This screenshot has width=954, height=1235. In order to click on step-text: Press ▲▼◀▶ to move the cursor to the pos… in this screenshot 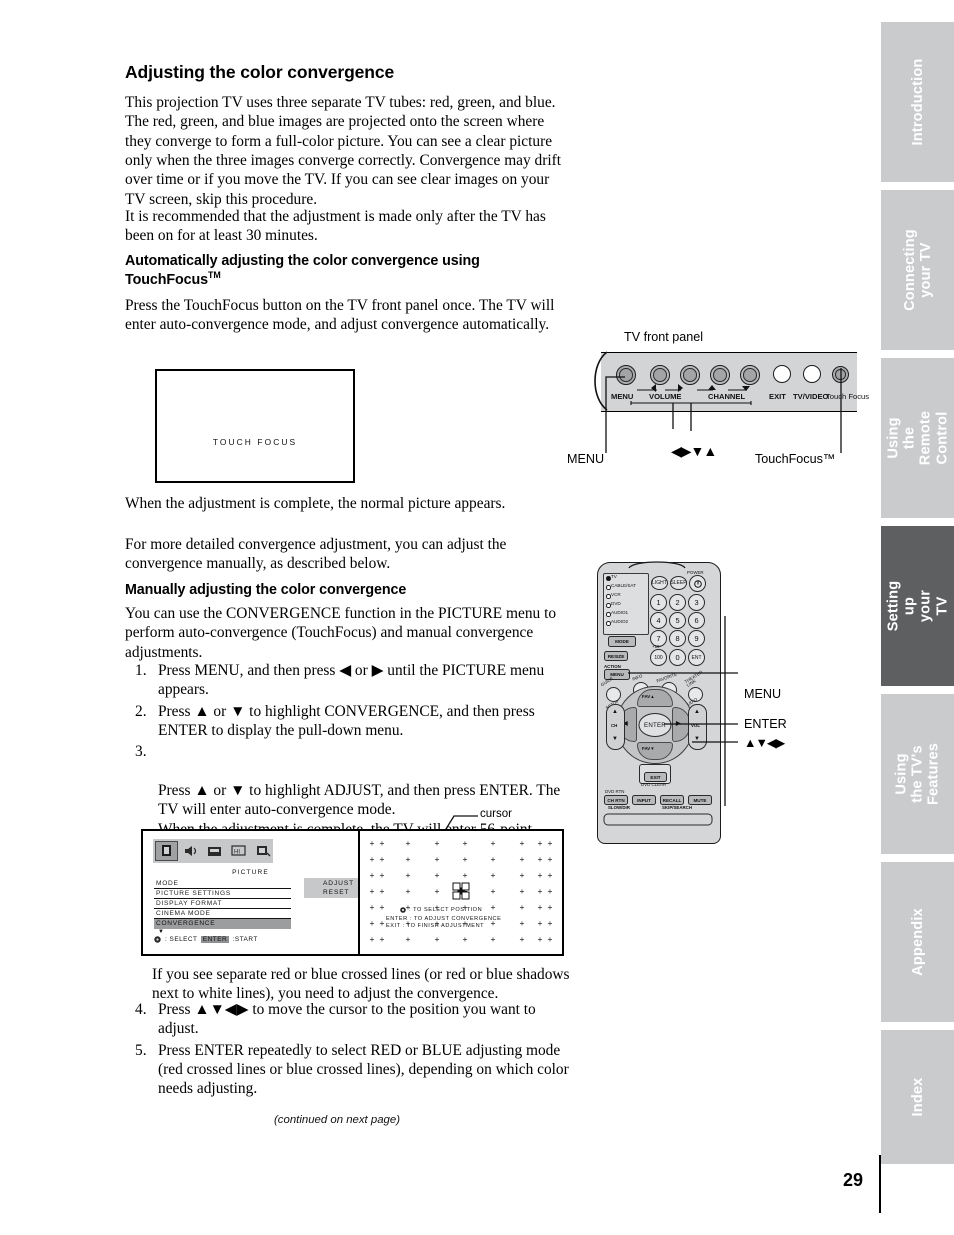, I will do `click(347, 1019)`.